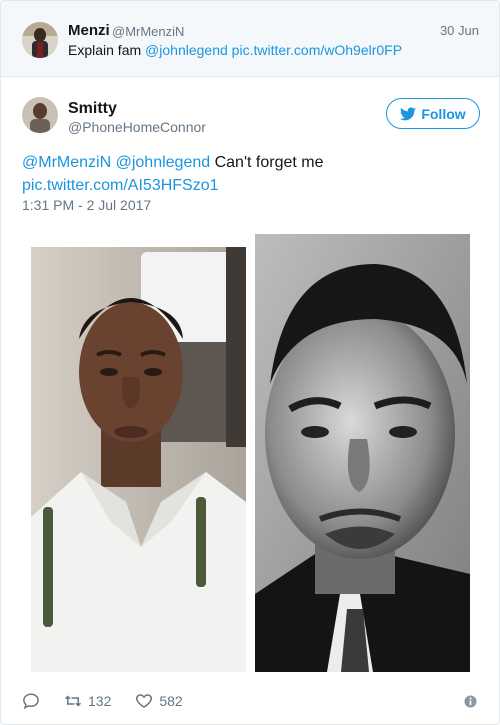 The width and height of the screenshot is (500, 725). I want to click on tweet-pic-link: pic.twitter.com/AI53HFSzo1, so click(120, 185).